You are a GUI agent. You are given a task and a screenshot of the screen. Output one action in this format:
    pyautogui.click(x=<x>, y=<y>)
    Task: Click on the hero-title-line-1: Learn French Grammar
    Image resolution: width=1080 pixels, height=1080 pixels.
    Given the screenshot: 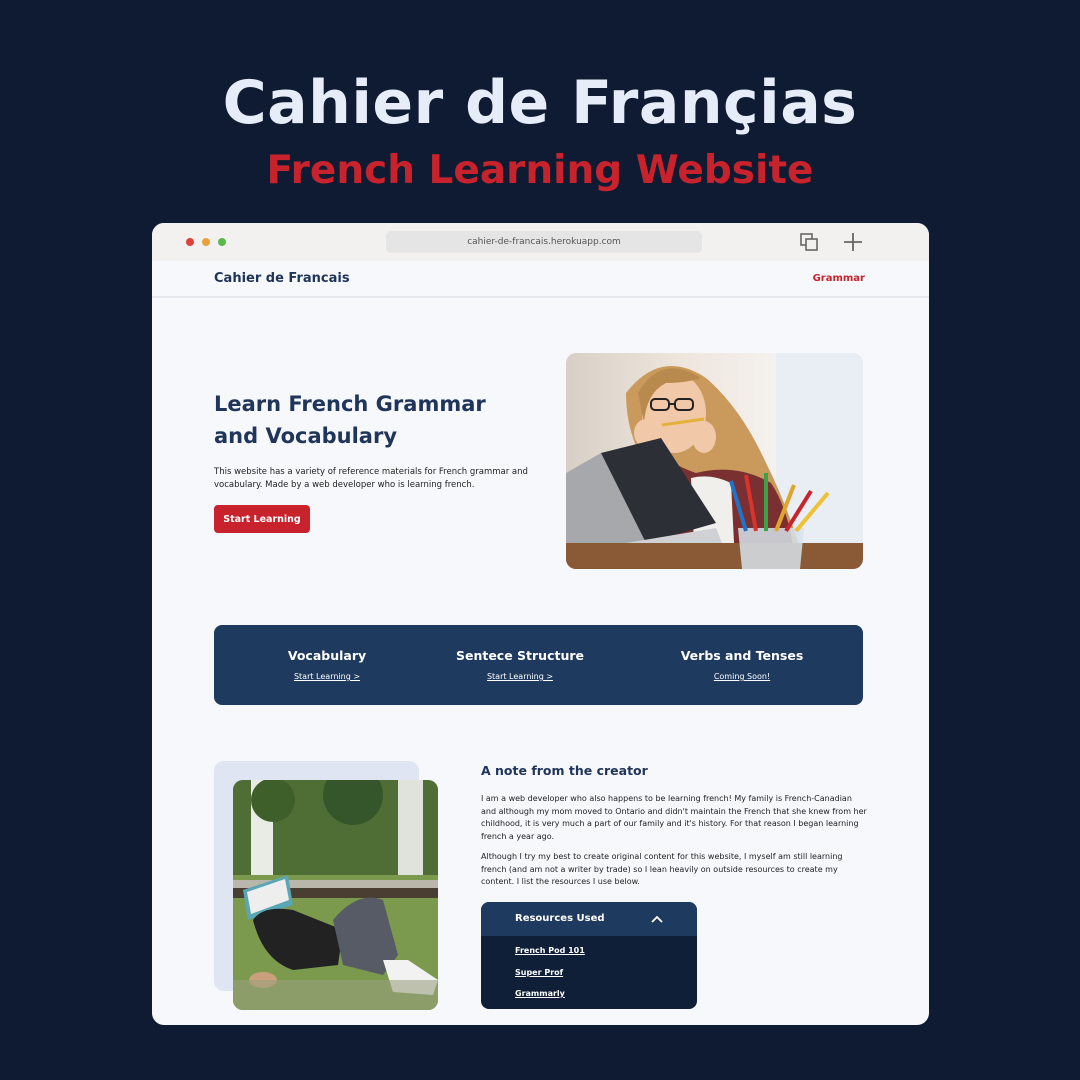 What is the action you would take?
    pyautogui.click(x=350, y=404)
    